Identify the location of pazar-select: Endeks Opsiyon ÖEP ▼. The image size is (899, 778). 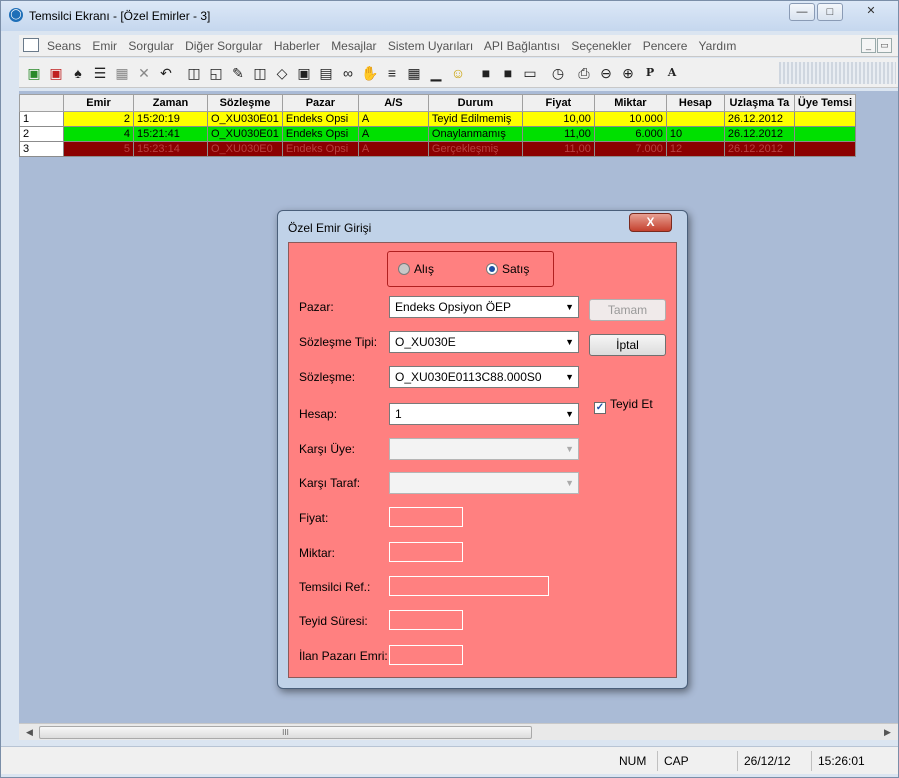
(484, 307).